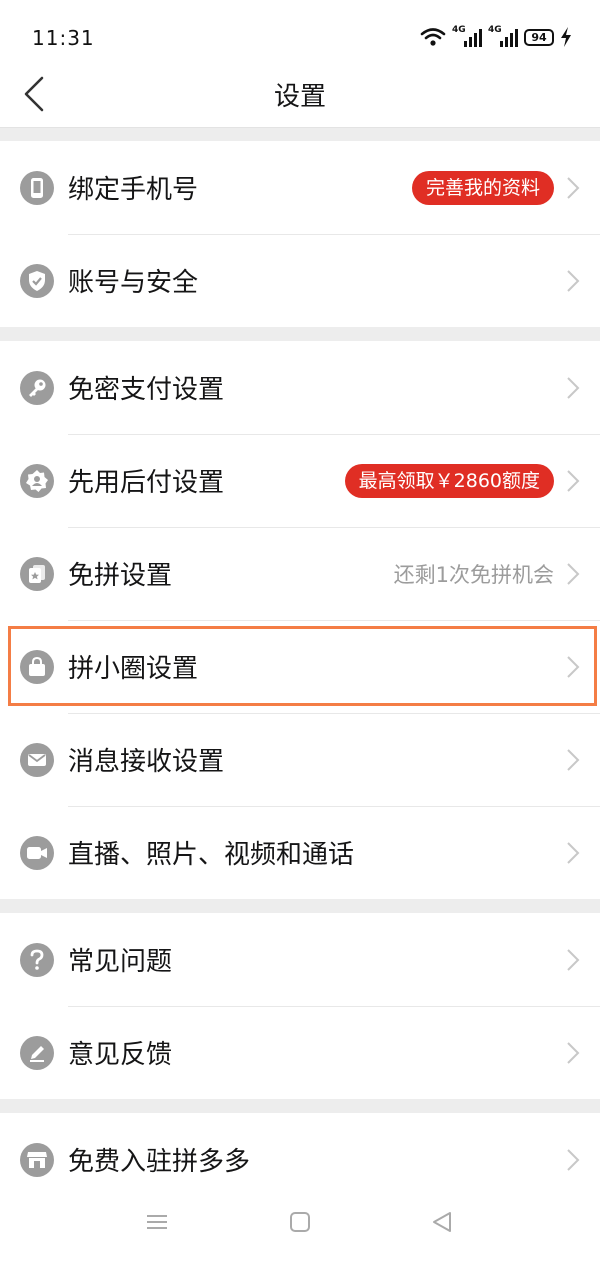 This screenshot has height=1266, width=600. I want to click on question-icon, so click(37, 959).